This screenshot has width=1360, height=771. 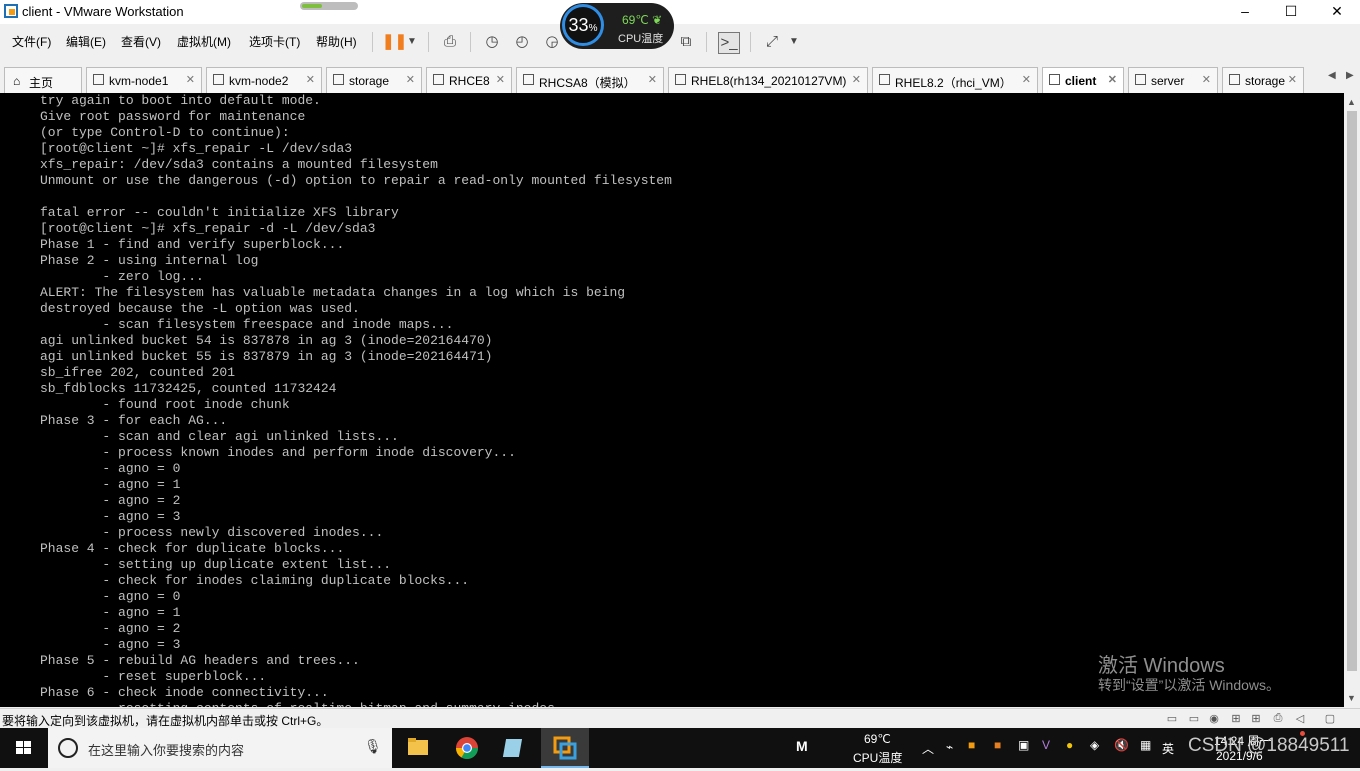 I want to click on tab-server: server ✕, so click(x=1173, y=80).